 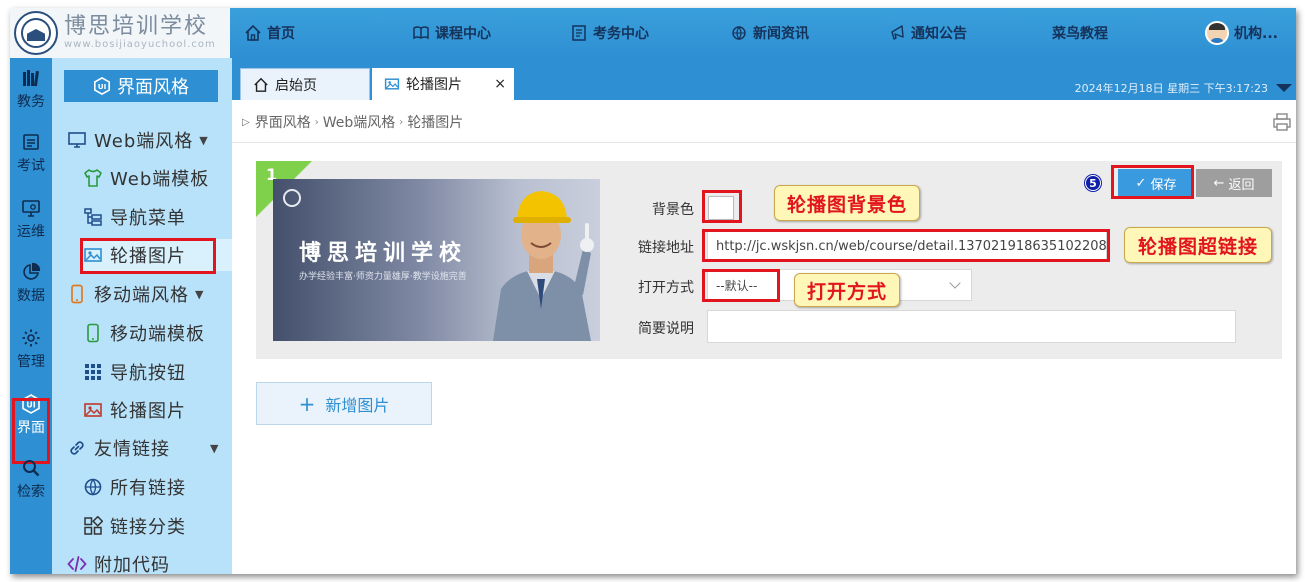 What do you see at coordinates (93, 487) in the screenshot?
I see `globe-icon` at bounding box center [93, 487].